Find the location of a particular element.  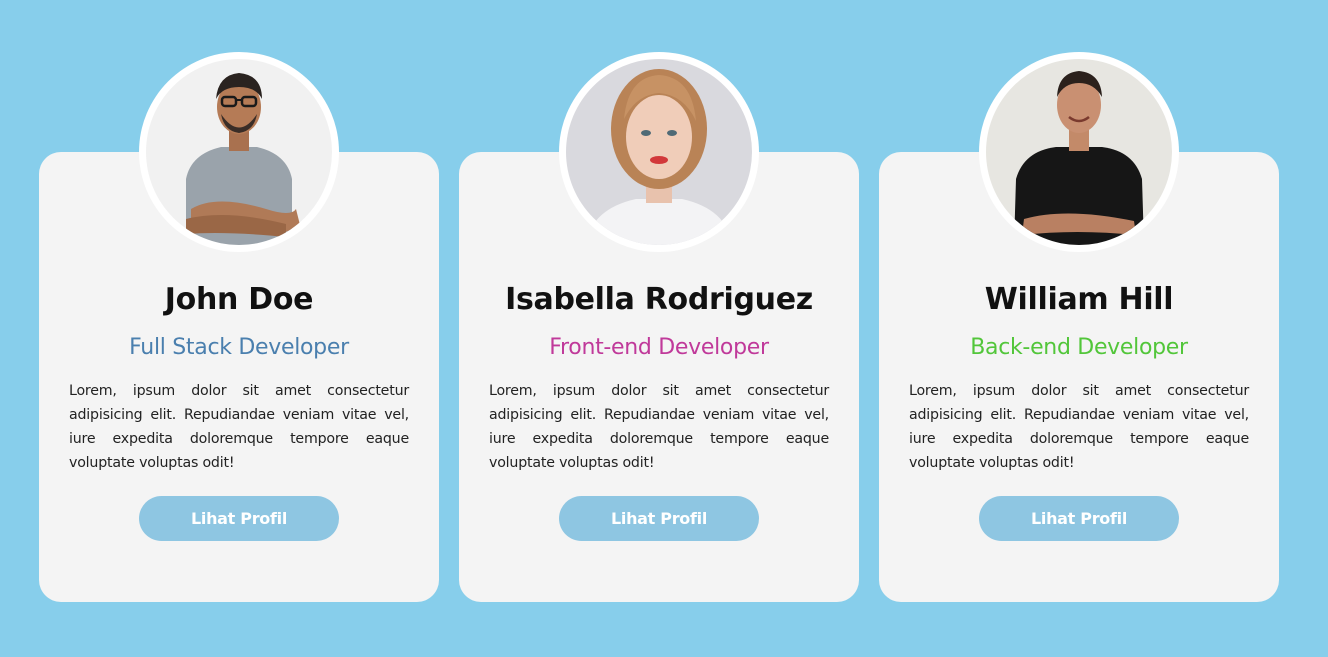

card-name: John Doe is located at coordinates (239, 299).